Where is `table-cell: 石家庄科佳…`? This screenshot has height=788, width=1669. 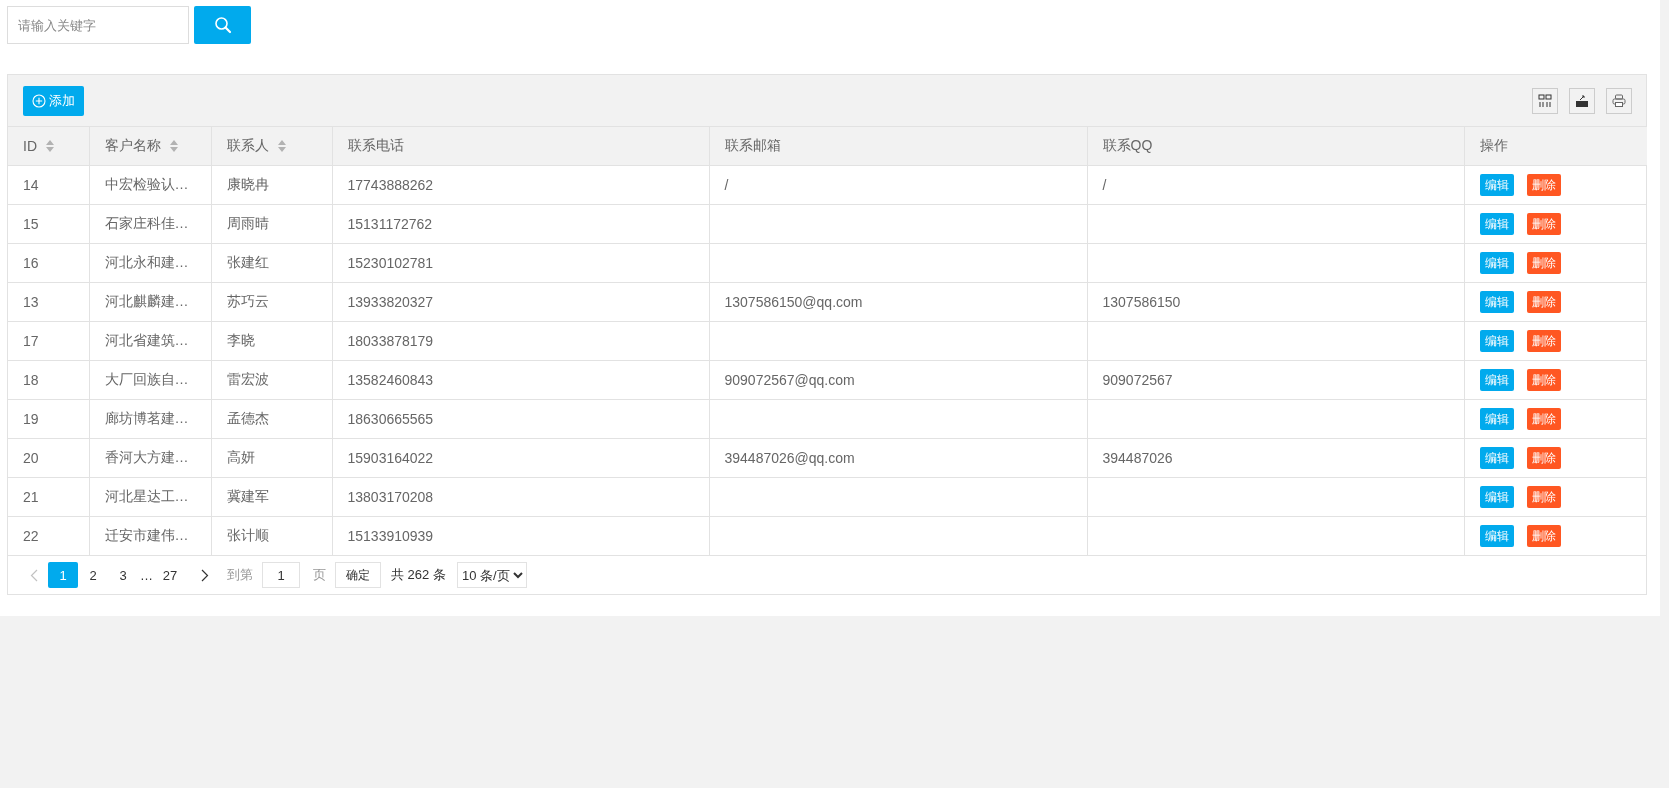
table-cell: 石家庄科佳… is located at coordinates (150, 223).